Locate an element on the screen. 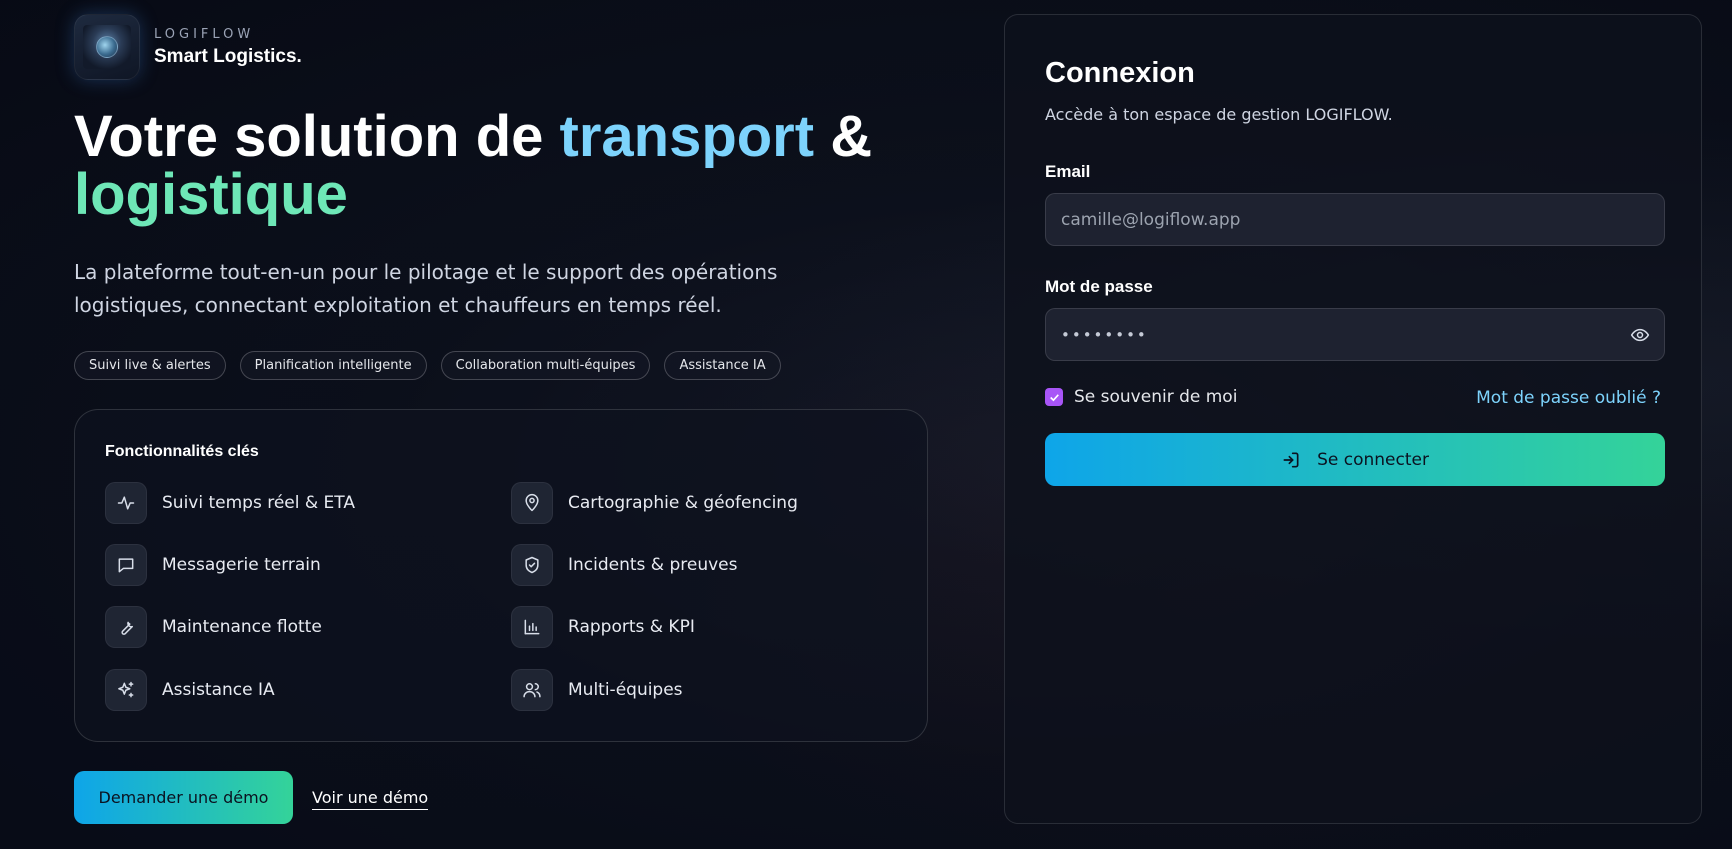 Image resolution: width=1732 pixels, height=849 pixels. brand-name: LOGIFLOW is located at coordinates (204, 34).